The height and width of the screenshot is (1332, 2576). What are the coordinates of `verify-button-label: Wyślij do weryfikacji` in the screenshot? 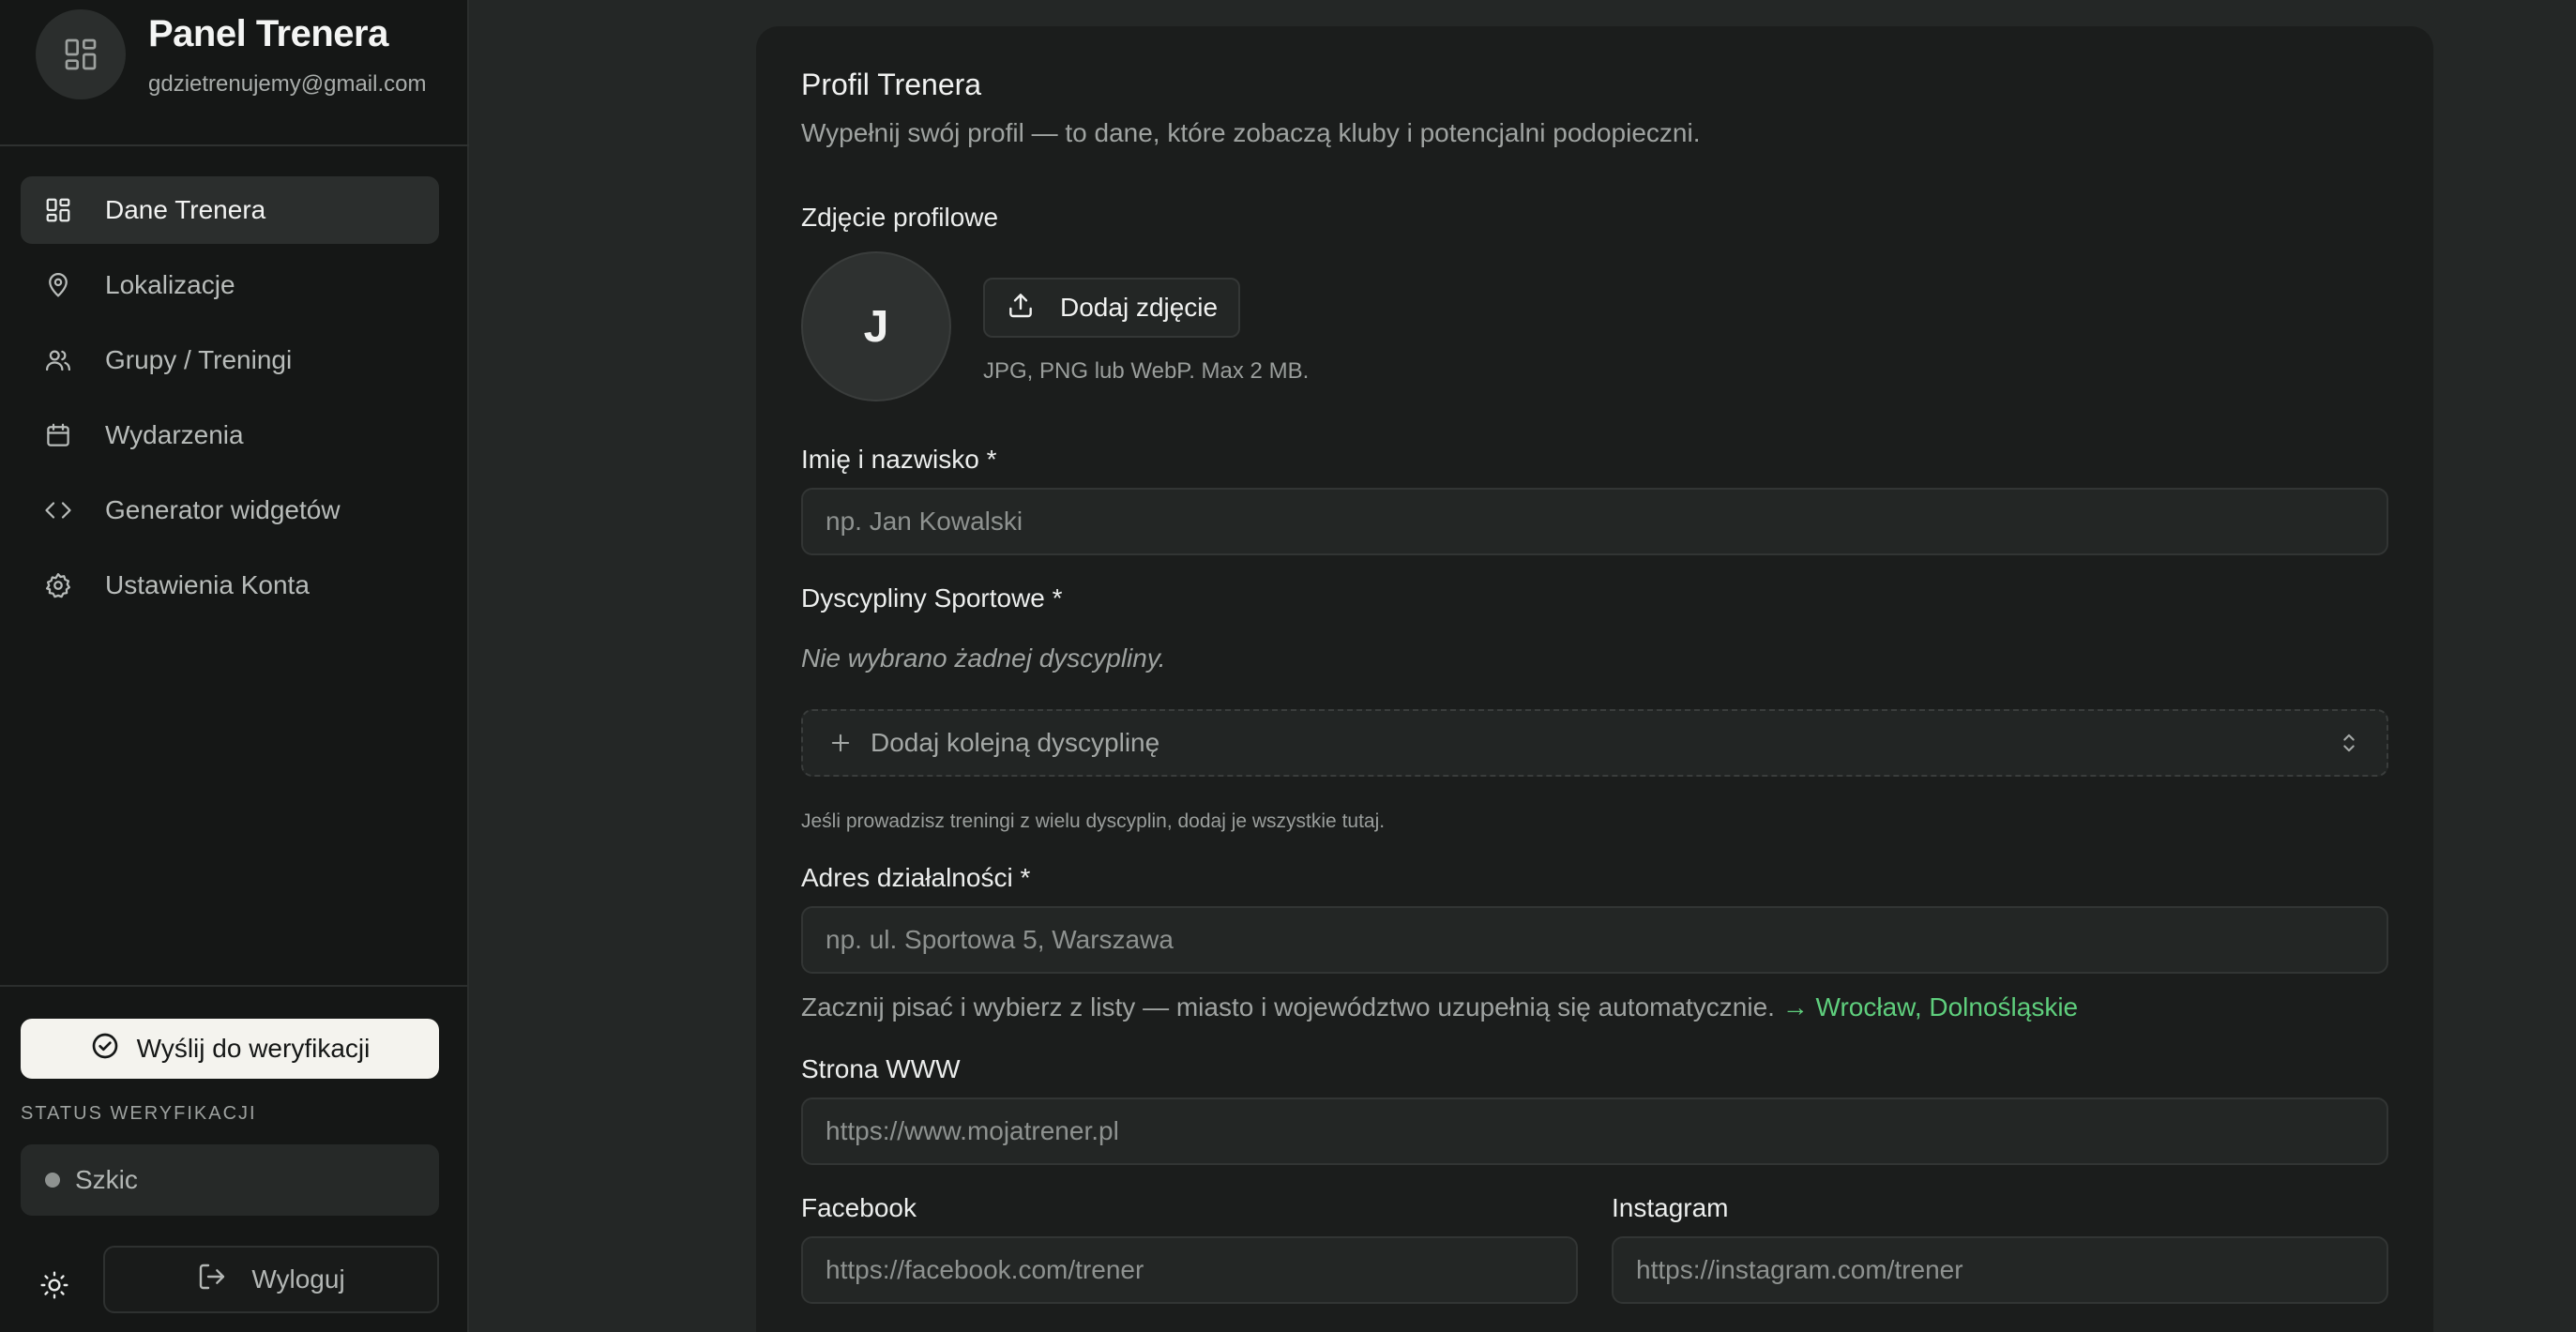 It's located at (253, 1049).